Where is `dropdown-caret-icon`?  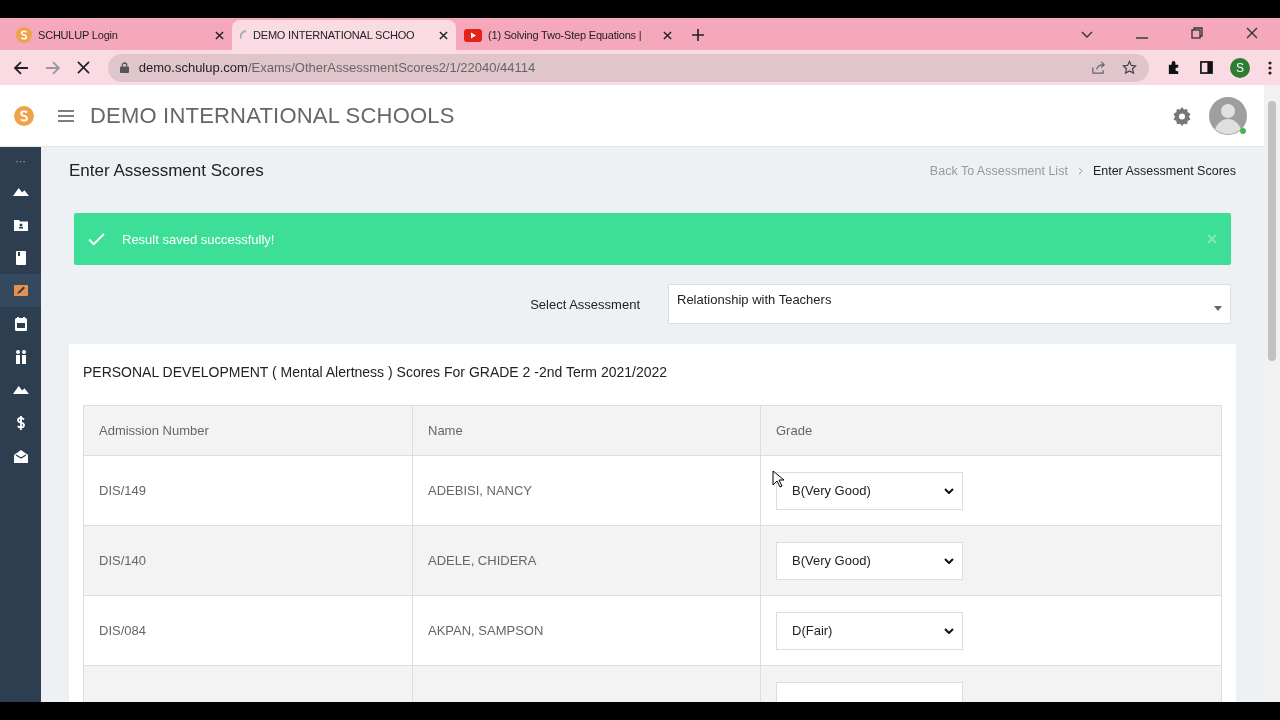 dropdown-caret-icon is located at coordinates (1218, 308).